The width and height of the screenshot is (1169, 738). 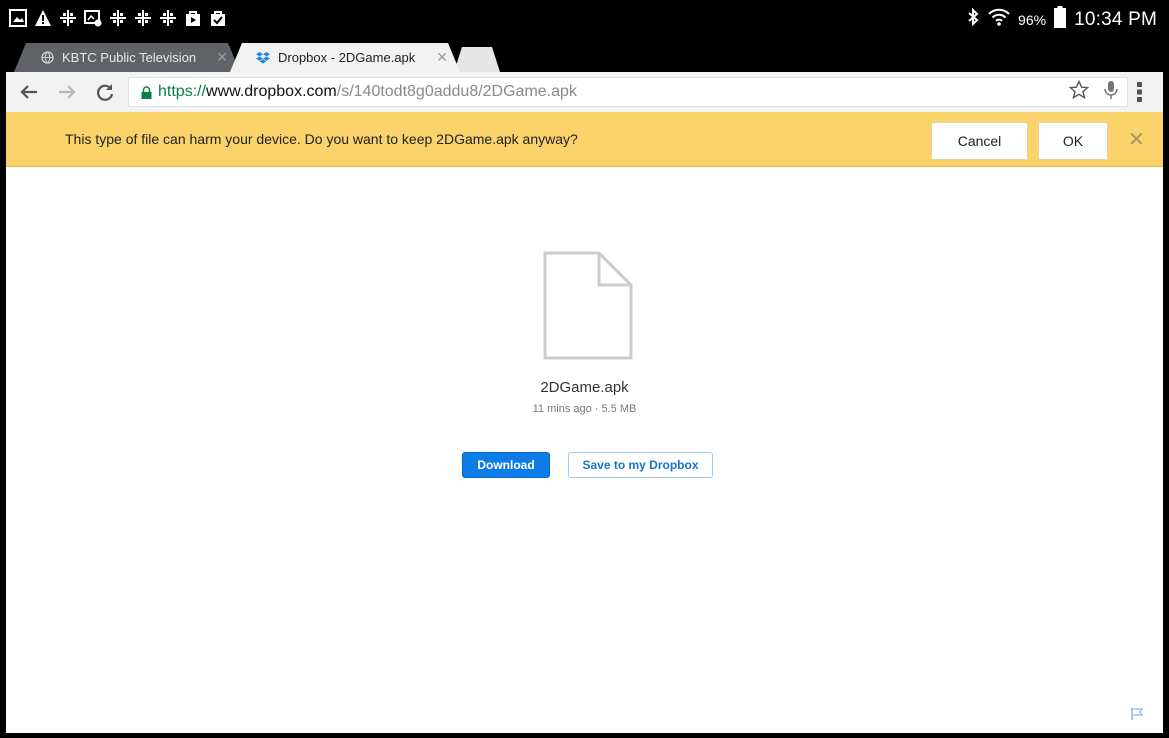 What do you see at coordinates (584, 735) in the screenshot?
I see `screen-bezel` at bounding box center [584, 735].